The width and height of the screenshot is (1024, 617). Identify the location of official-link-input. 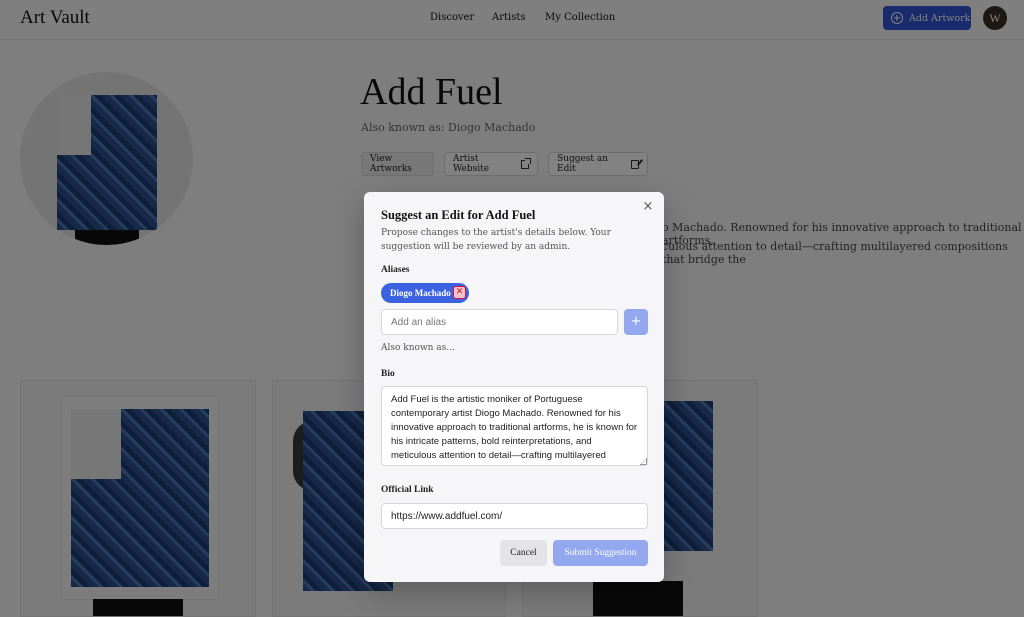
(514, 516).